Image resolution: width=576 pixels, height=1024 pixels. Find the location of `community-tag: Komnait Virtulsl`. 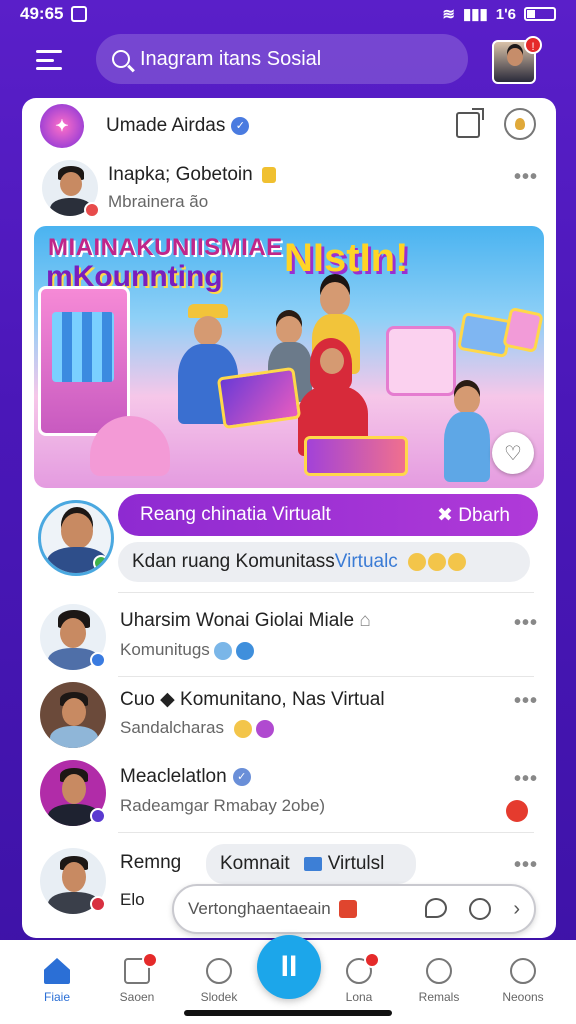

community-tag: Komnait Virtulsl is located at coordinates (311, 864).